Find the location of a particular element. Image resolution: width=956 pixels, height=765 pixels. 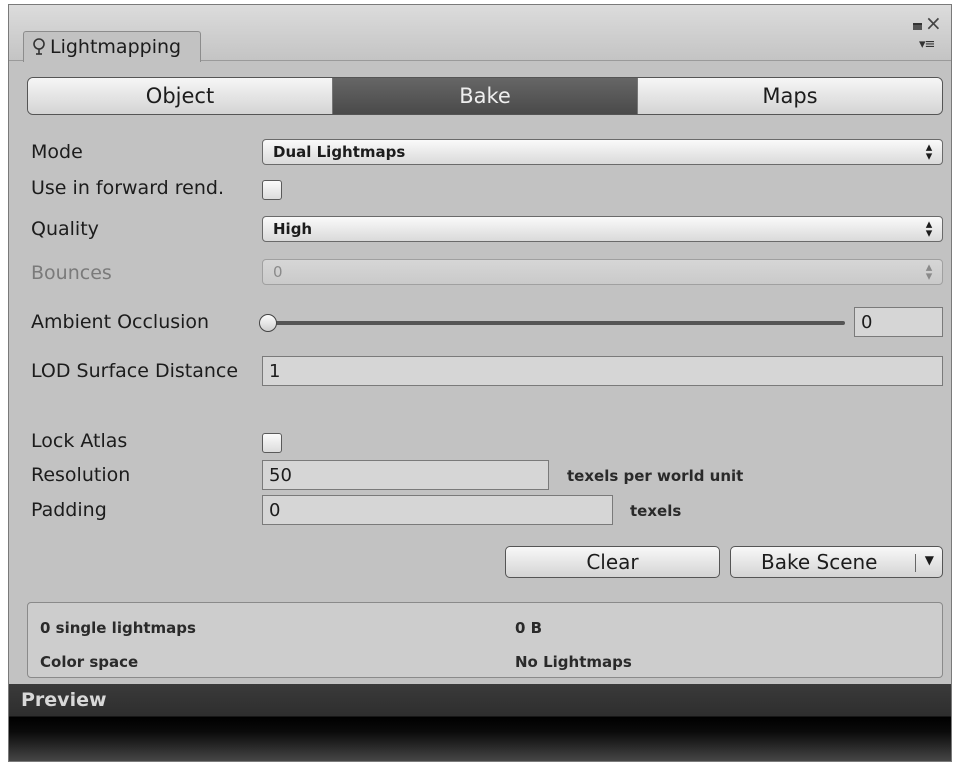

color-space-value: No Lightmaps is located at coordinates (573, 662).